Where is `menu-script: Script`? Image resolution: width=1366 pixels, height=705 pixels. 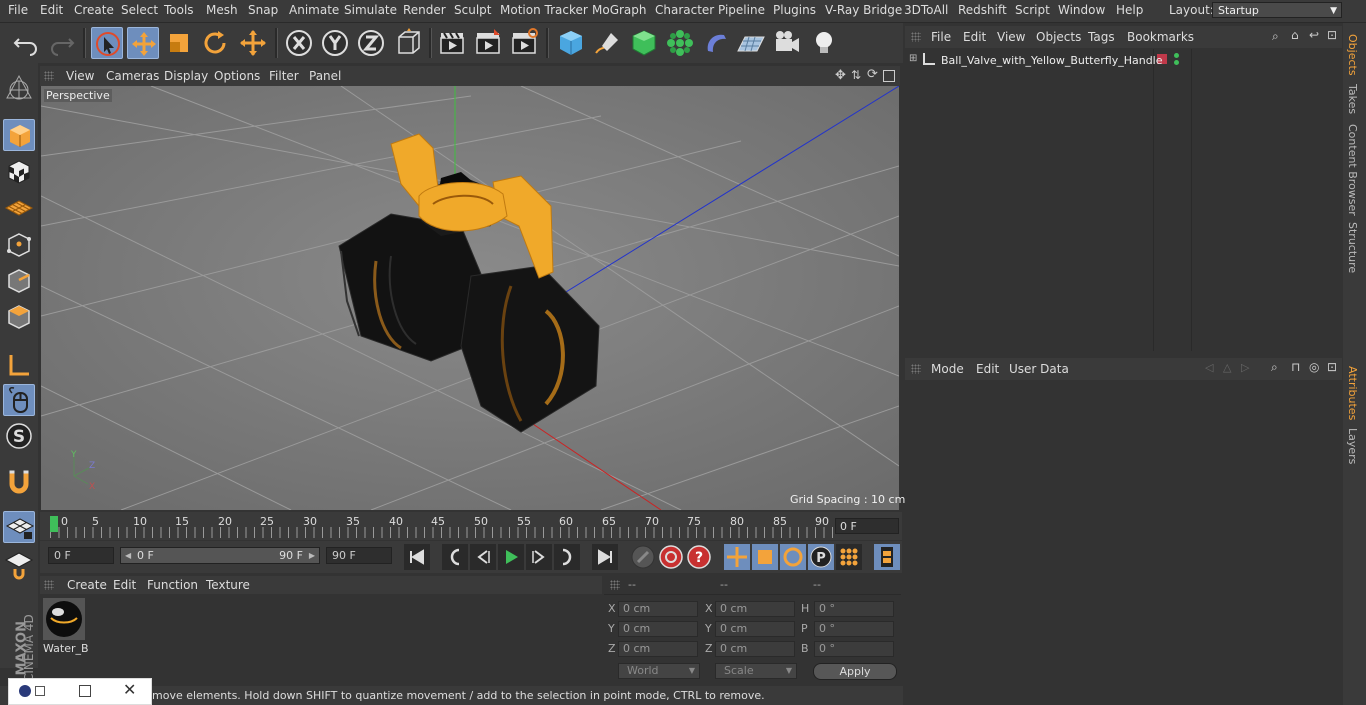 menu-script: Script is located at coordinates (1032, 10).